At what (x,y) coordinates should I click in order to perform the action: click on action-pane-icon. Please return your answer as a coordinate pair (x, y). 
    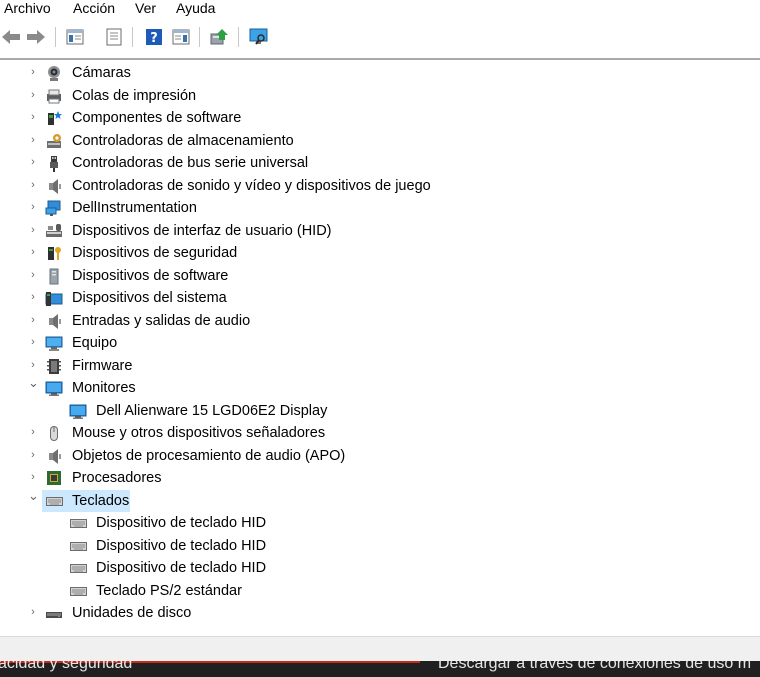
    Looking at the image, I should click on (181, 37).